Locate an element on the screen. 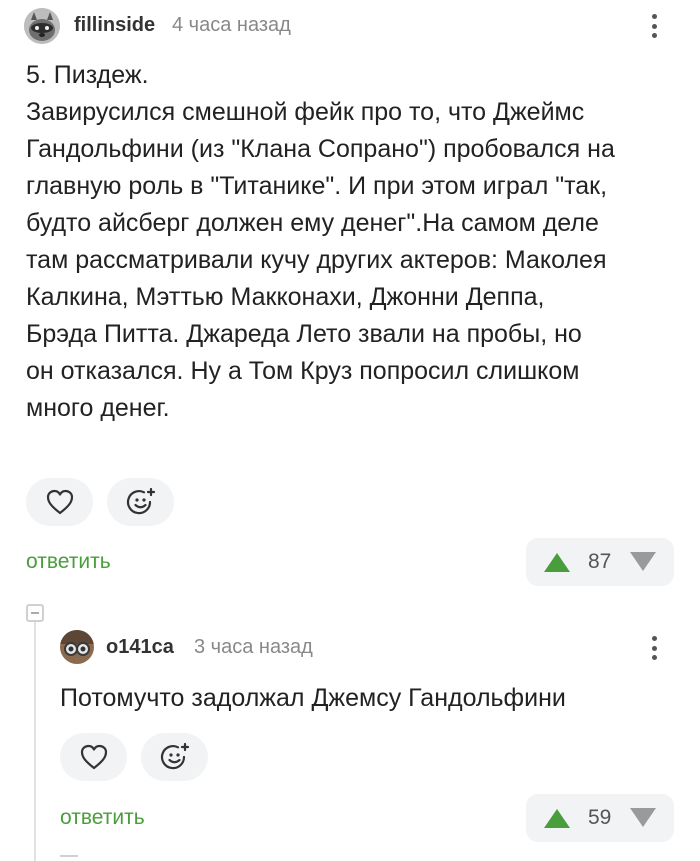 This screenshot has width=700, height=861. more-options-icon is located at coordinates (654, 26).